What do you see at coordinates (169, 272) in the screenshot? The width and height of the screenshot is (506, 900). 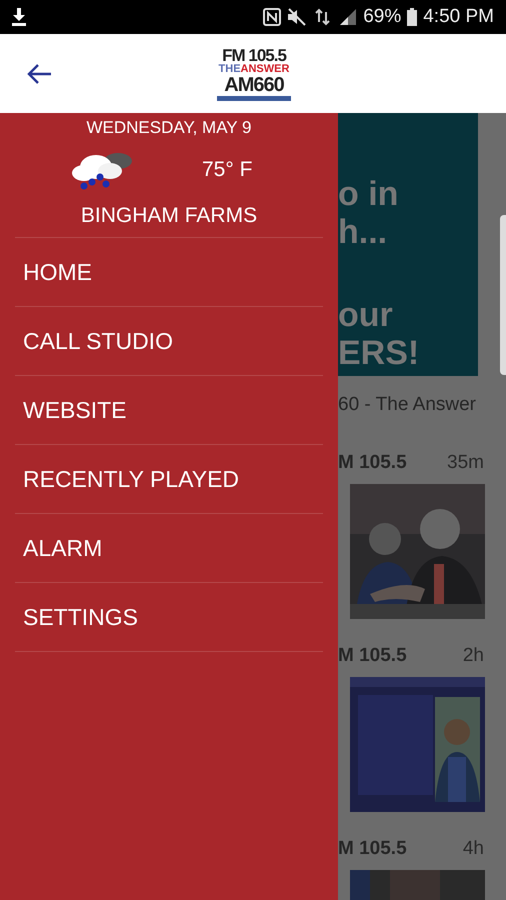 I see `menu-item: HOME` at bounding box center [169, 272].